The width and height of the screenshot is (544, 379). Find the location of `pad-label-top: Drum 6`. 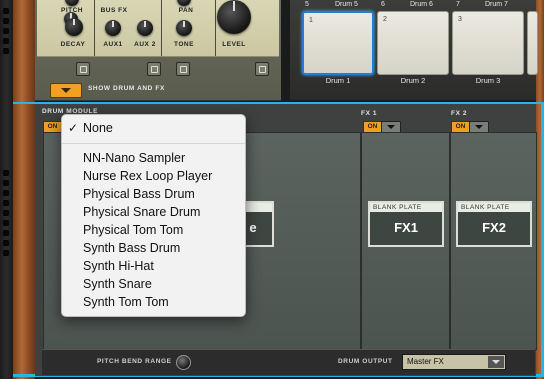

pad-label-top: Drum 6 is located at coordinates (421, 4).